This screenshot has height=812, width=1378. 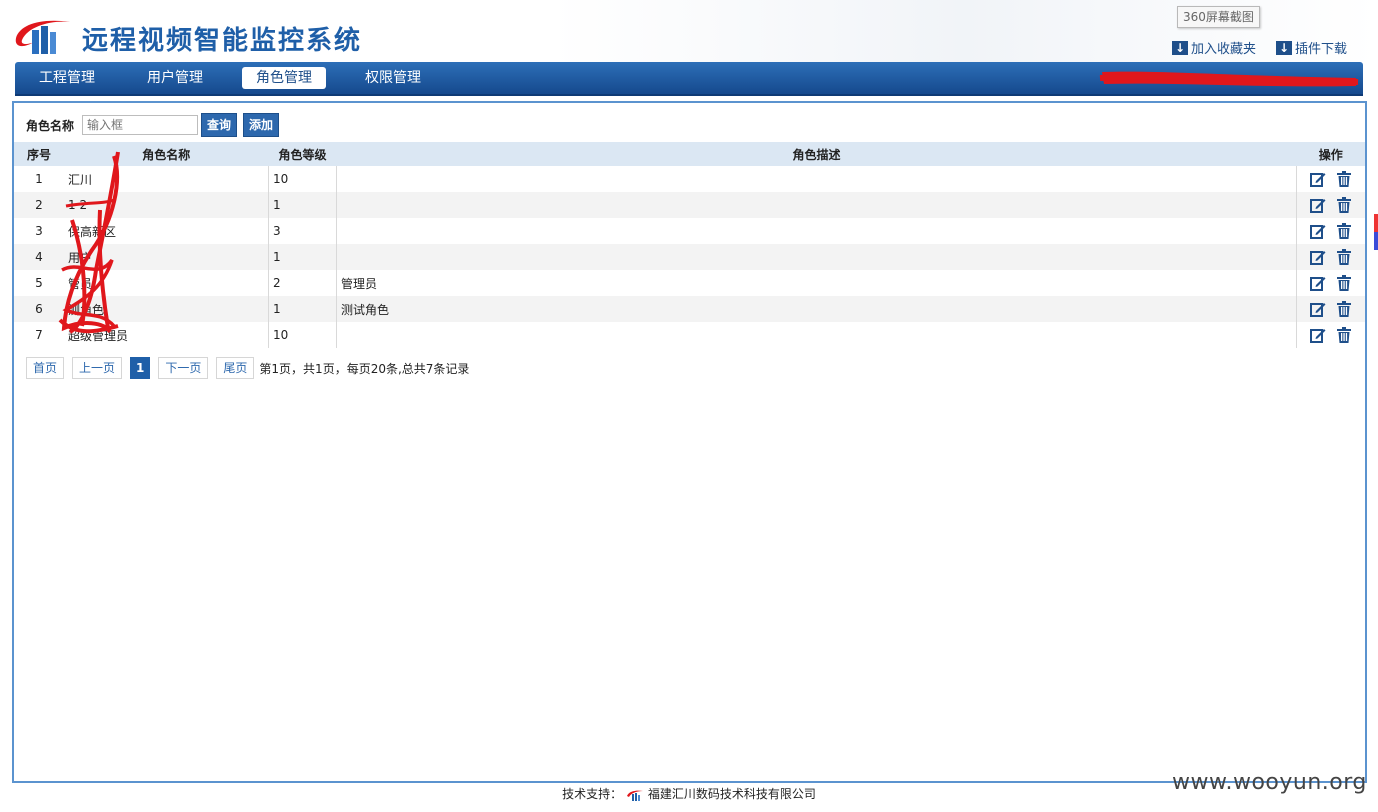 What do you see at coordinates (50, 125) in the screenshot?
I see `search-label: 角色名称` at bounding box center [50, 125].